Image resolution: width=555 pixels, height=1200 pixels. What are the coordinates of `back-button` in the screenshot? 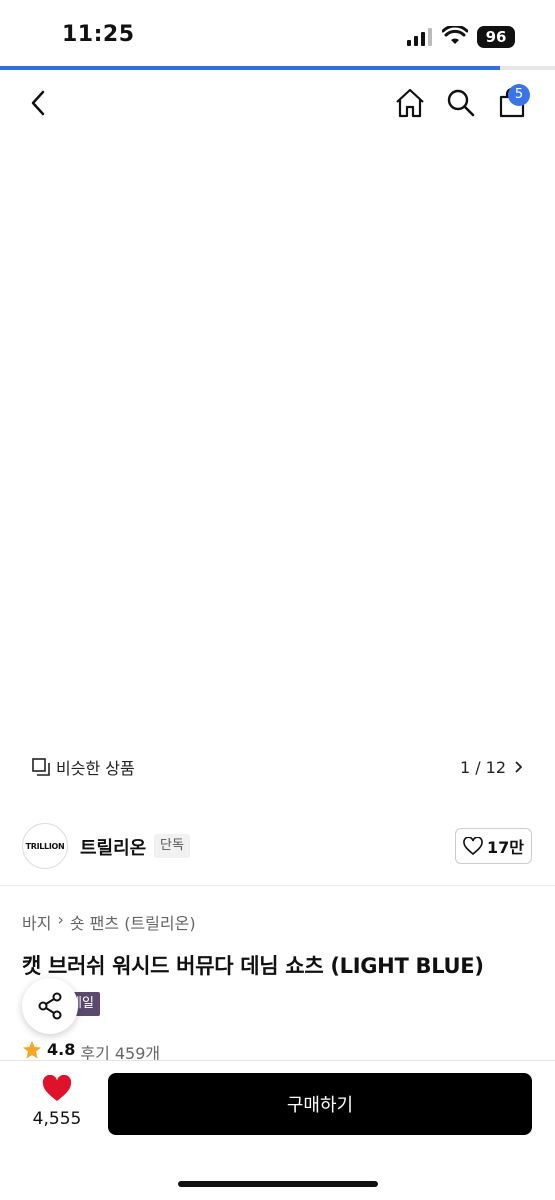 It's located at (39, 103).